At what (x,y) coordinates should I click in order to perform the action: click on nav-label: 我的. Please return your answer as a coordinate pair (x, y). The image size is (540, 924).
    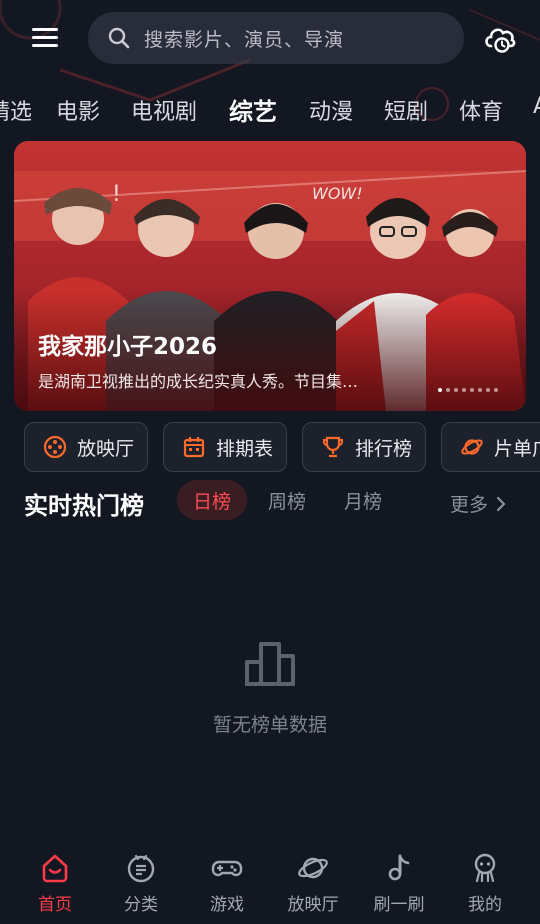
    Looking at the image, I should click on (485, 905).